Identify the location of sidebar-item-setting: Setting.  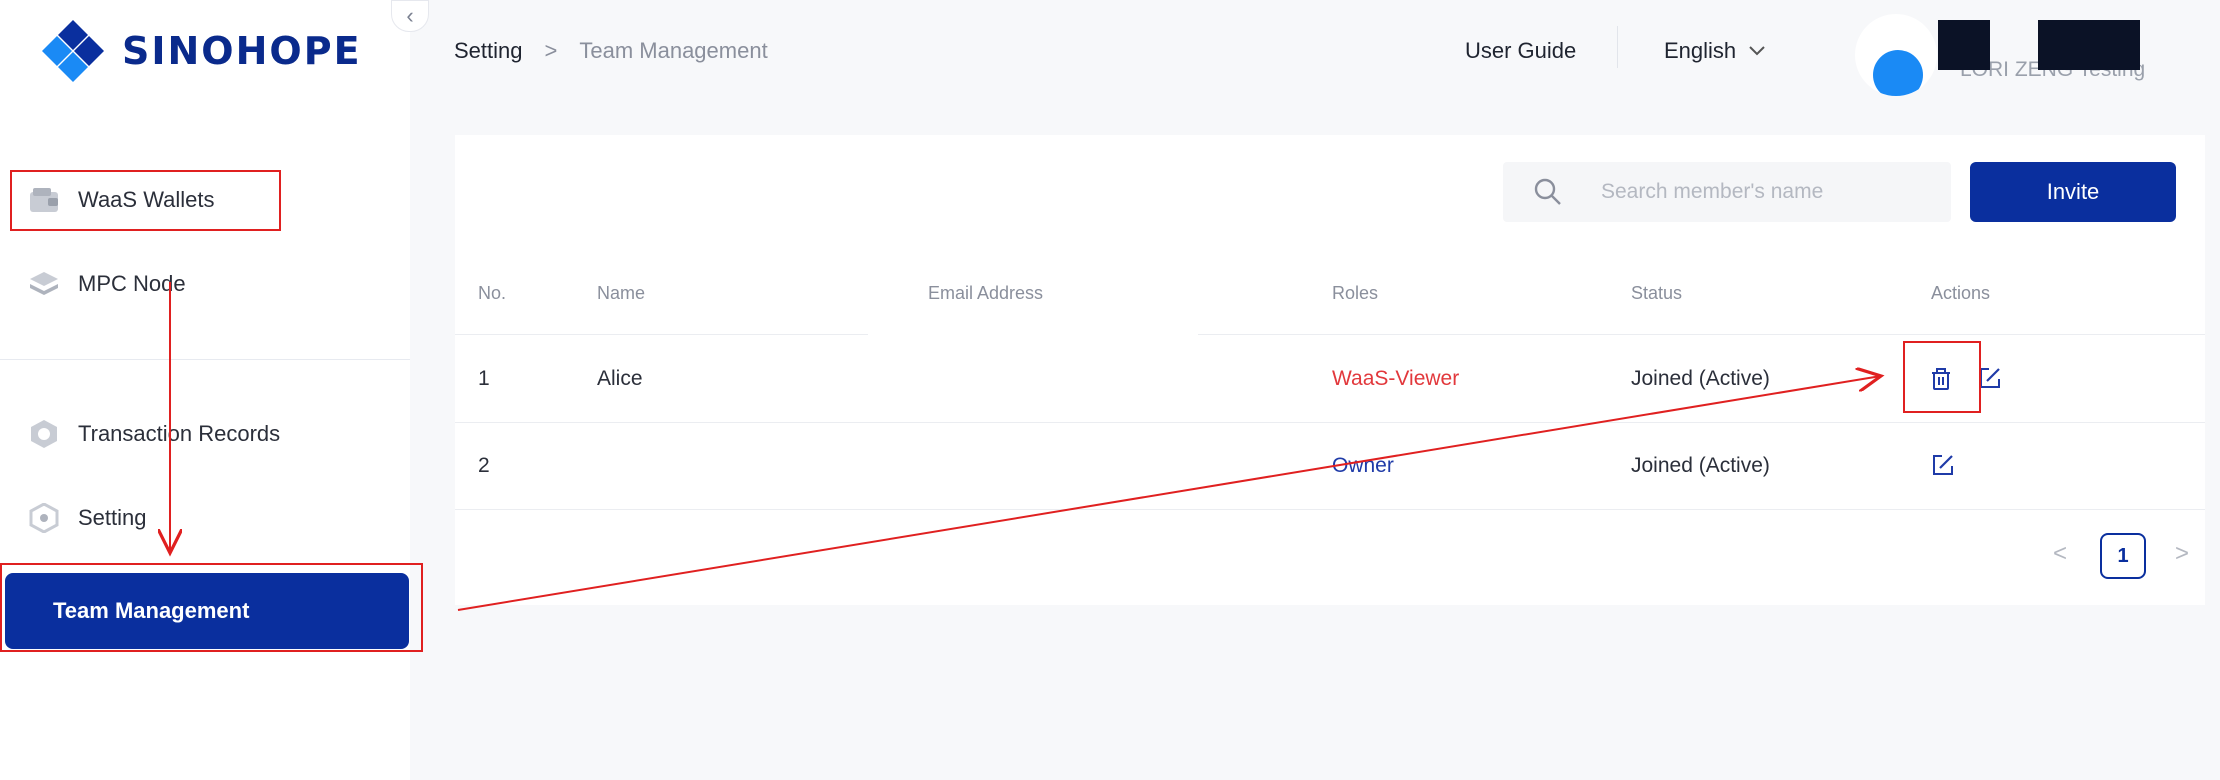
(87, 518).